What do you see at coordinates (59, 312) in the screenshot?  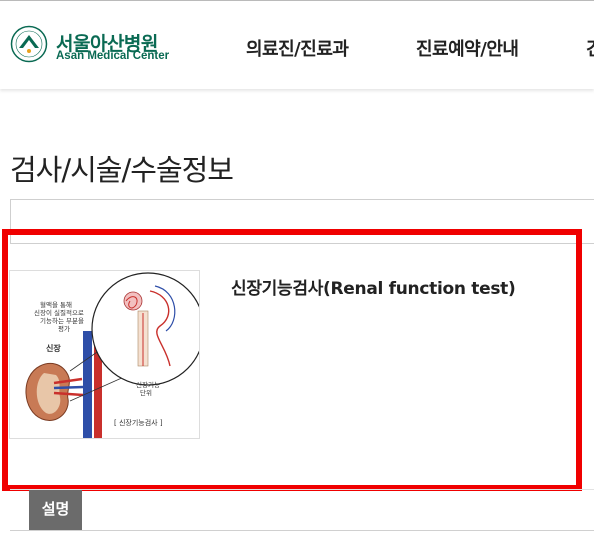 I see `illustration-callout-line2: 신장이 실질적으로` at bounding box center [59, 312].